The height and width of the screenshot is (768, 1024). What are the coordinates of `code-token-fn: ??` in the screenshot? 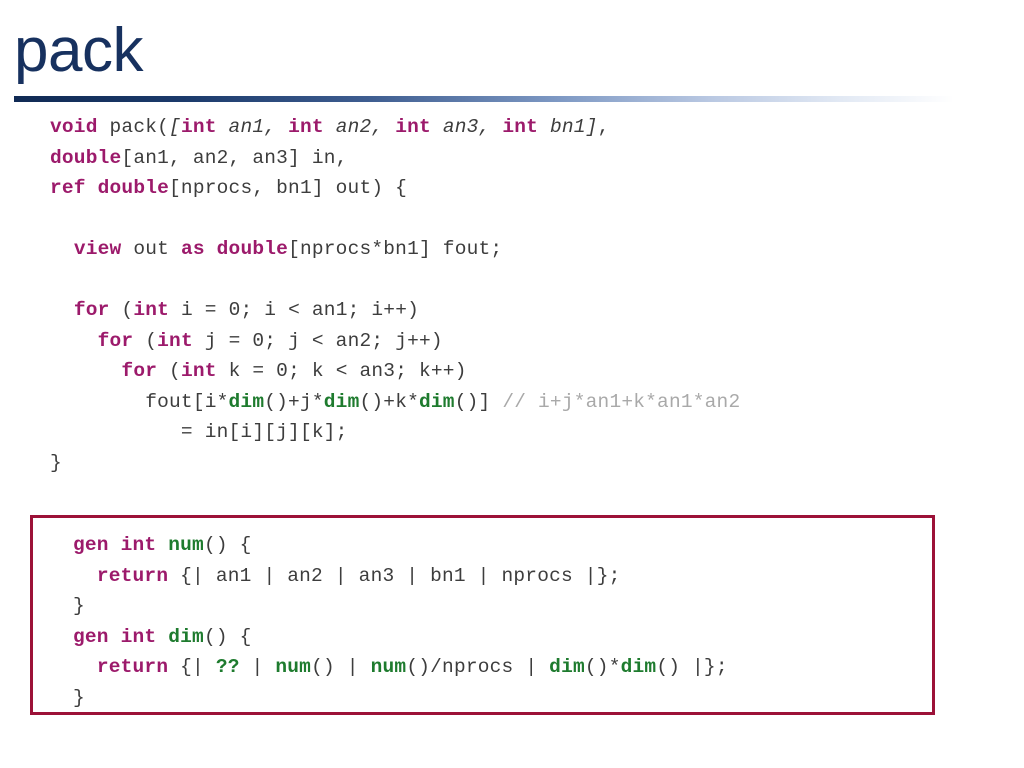 It's located at (227, 667).